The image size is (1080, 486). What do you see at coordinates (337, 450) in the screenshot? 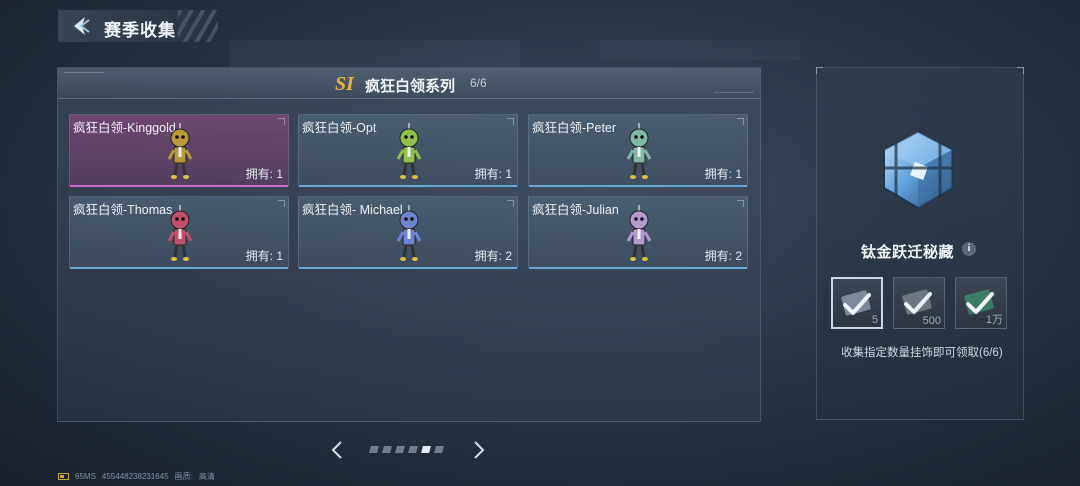
I see `prev-page-arrow-icon` at bounding box center [337, 450].